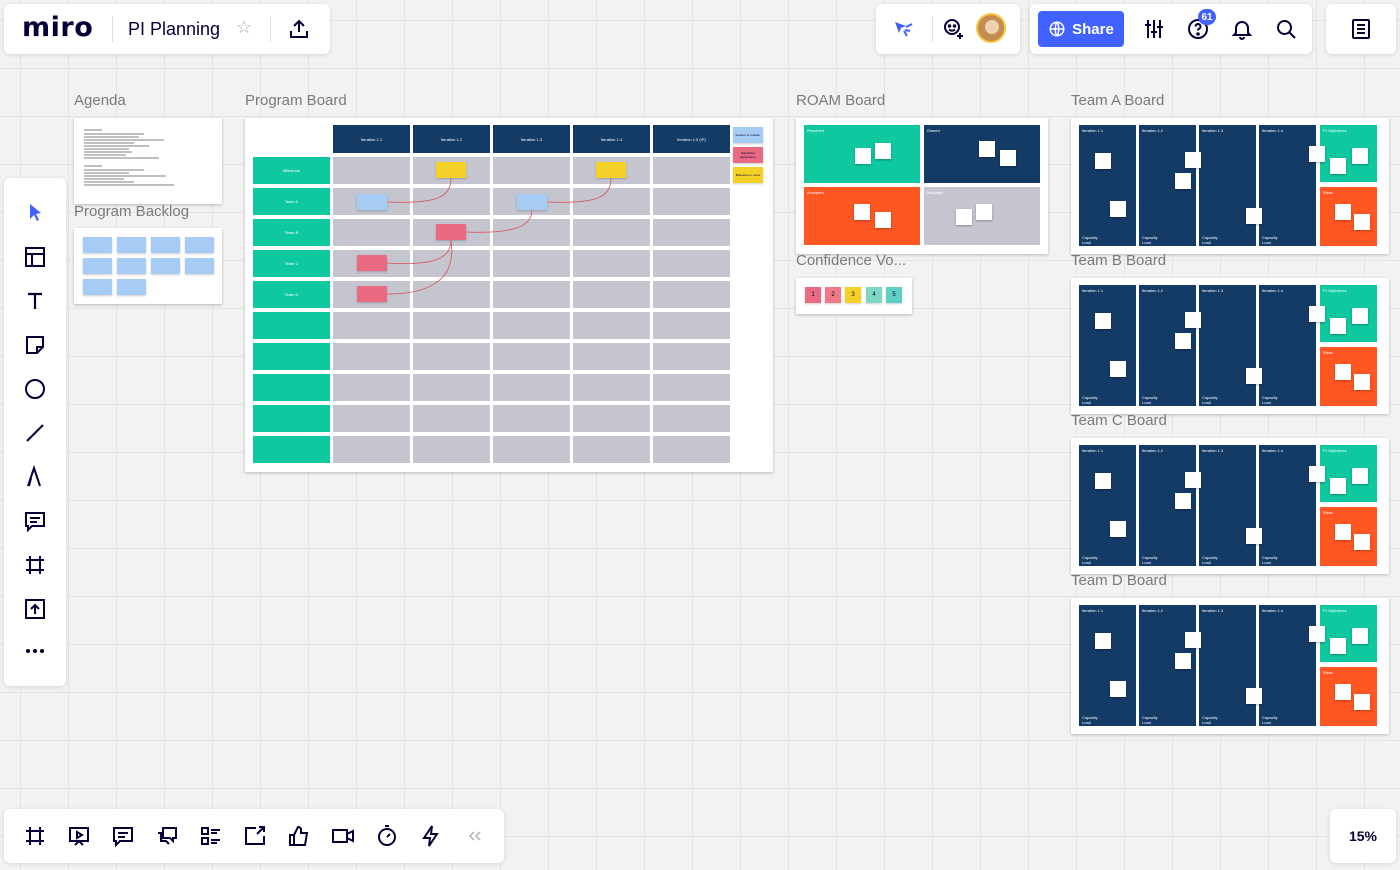 This screenshot has height=870, width=1400. I want to click on user-avatar, so click(991, 28).